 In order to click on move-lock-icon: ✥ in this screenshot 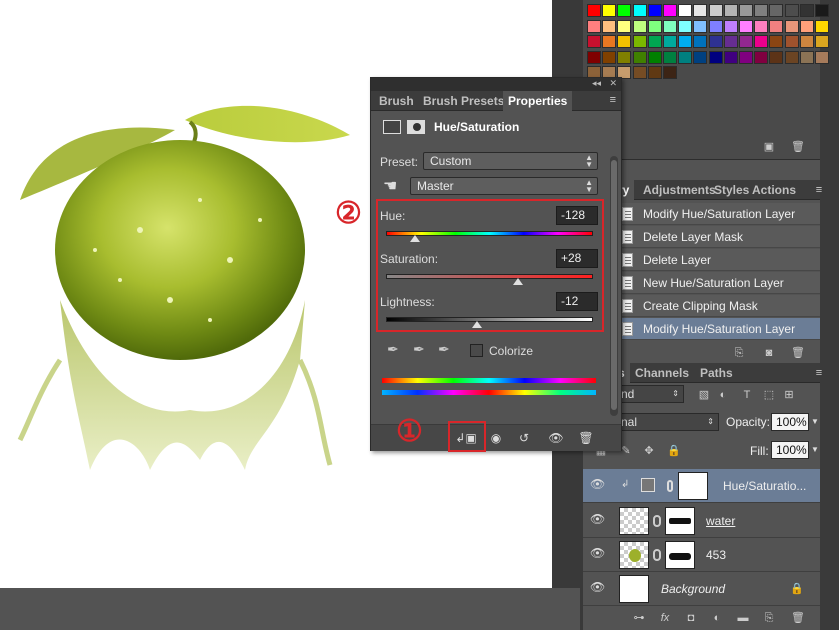, I will do `click(649, 451)`.